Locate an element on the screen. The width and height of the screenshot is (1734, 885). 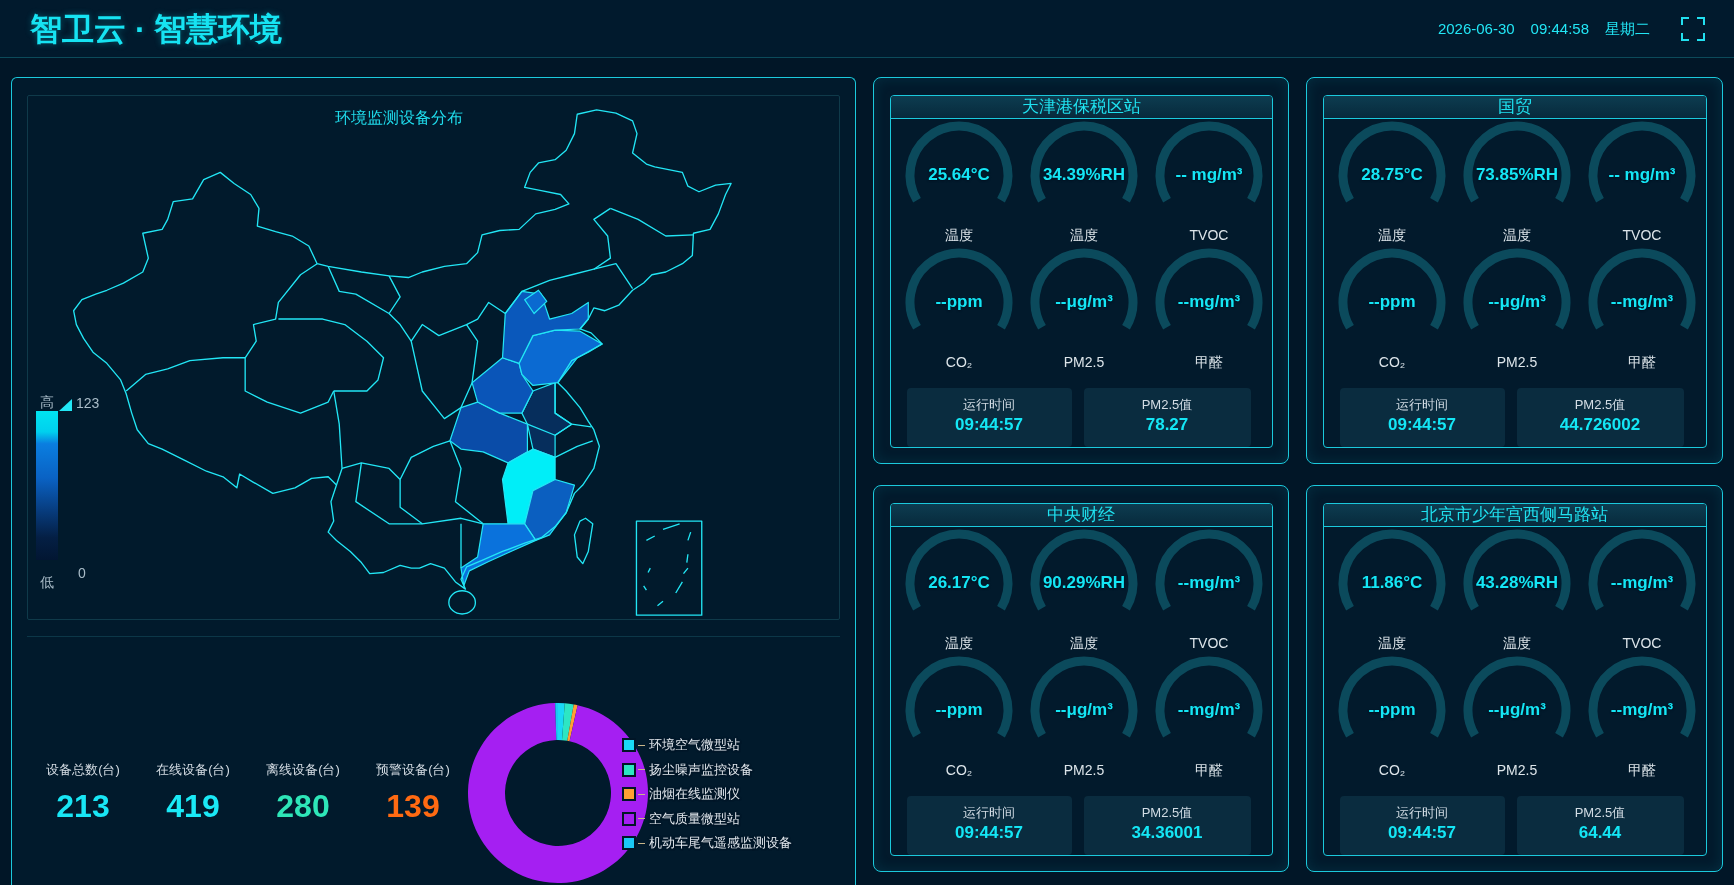
tile-value: 64.44 is located at coordinates (1600, 832).